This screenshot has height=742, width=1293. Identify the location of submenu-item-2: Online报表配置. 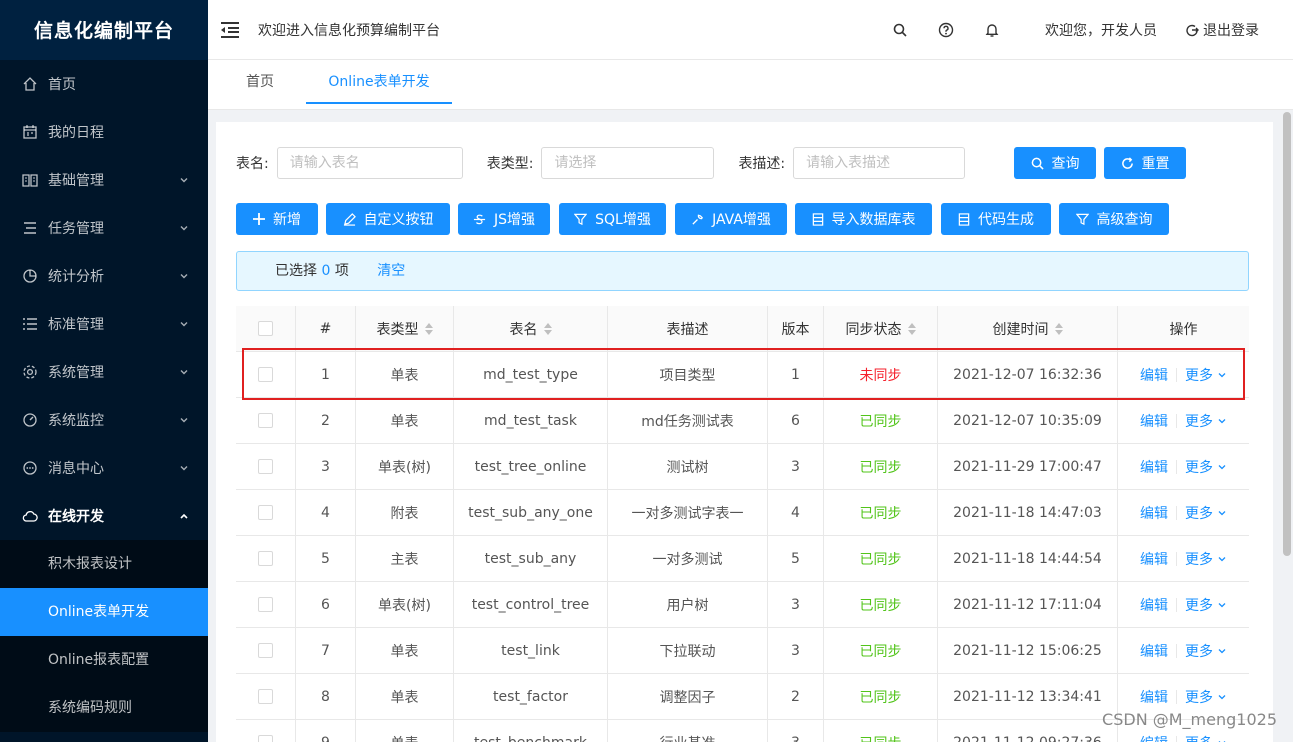
(104, 660).